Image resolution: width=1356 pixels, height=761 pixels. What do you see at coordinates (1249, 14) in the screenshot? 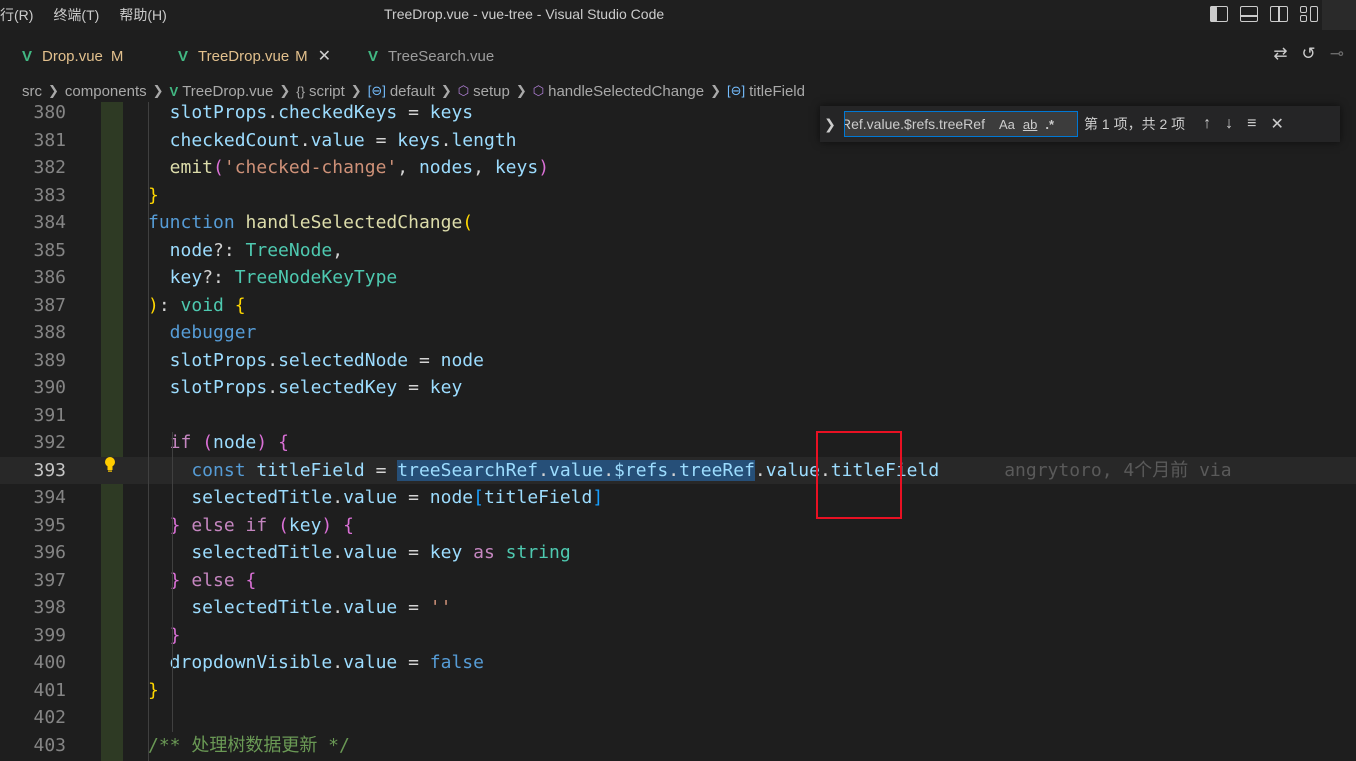
I see `toggle-panel-icon` at bounding box center [1249, 14].